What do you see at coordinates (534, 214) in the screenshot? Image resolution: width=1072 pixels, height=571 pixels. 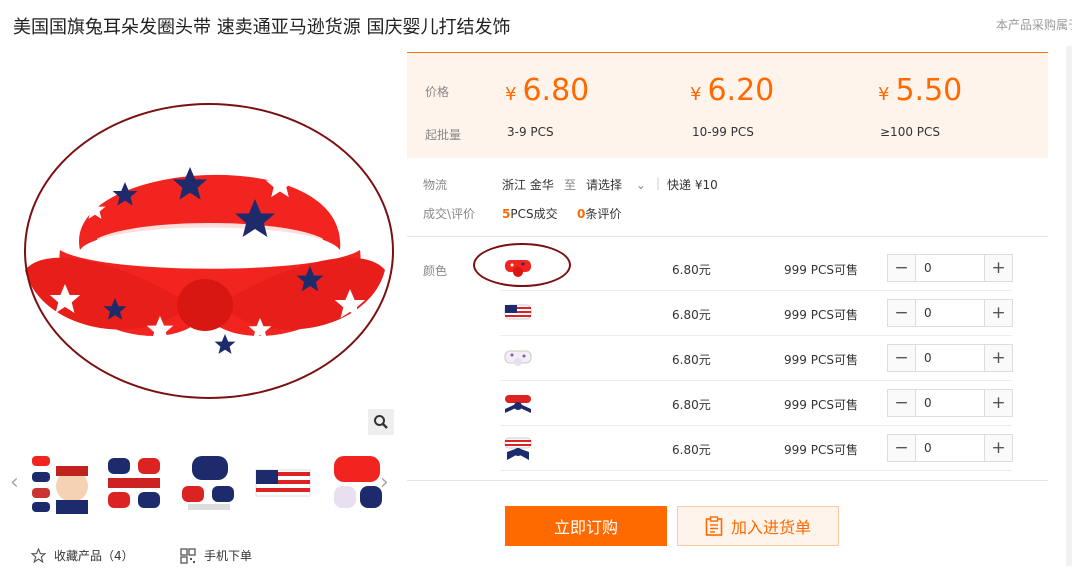 I see `sold-text: PCS成交` at bounding box center [534, 214].